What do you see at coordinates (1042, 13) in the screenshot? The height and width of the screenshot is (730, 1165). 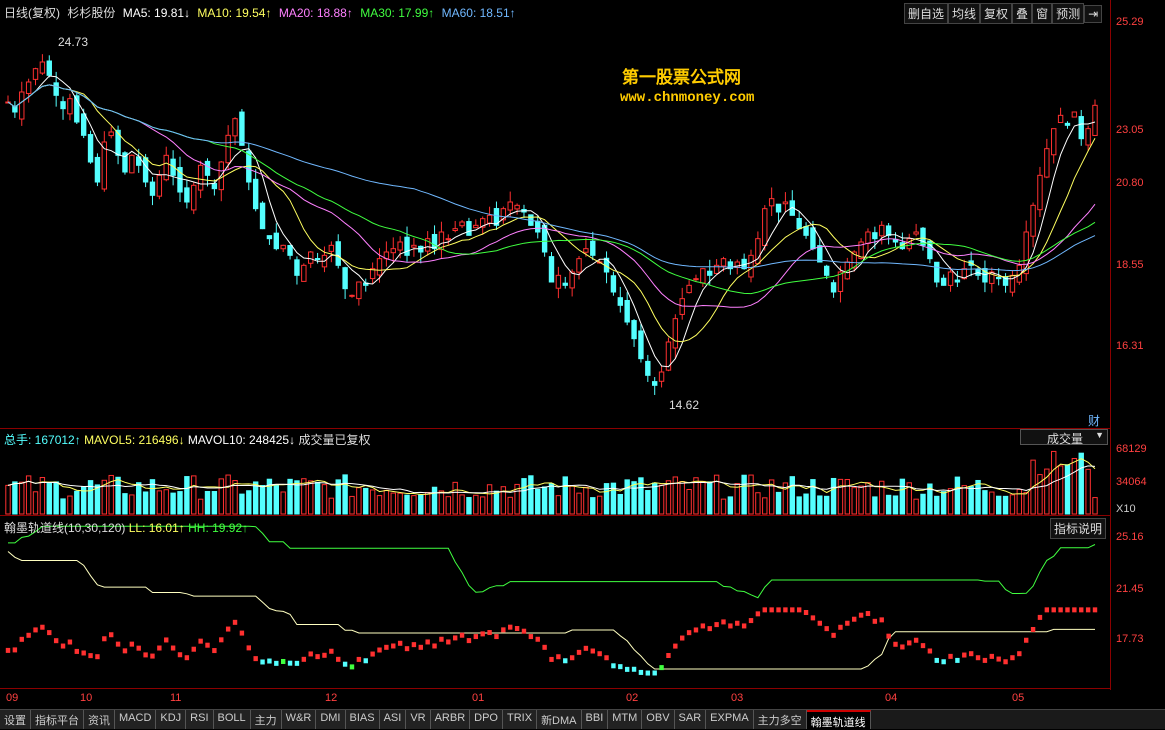 I see `window-button: 窗` at bounding box center [1042, 13].